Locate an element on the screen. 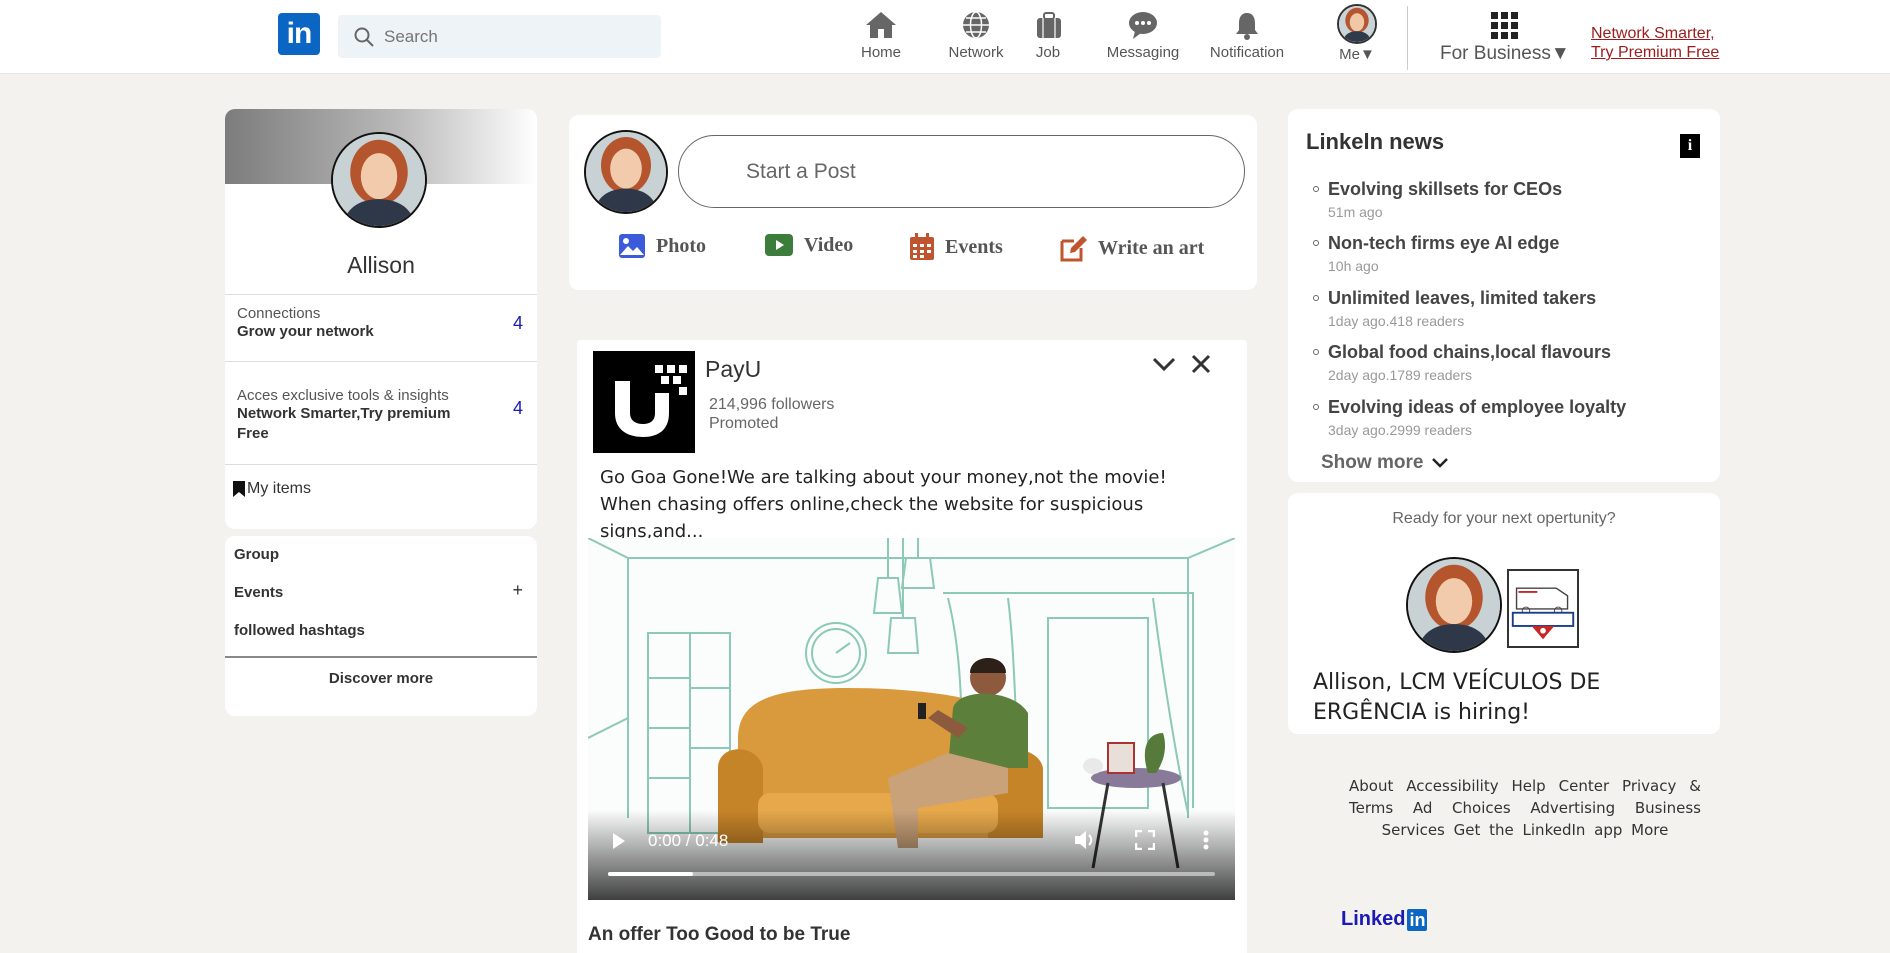 This screenshot has height=953, width=1890. ad-video: 0:00 / 0:48 is located at coordinates (911, 719).